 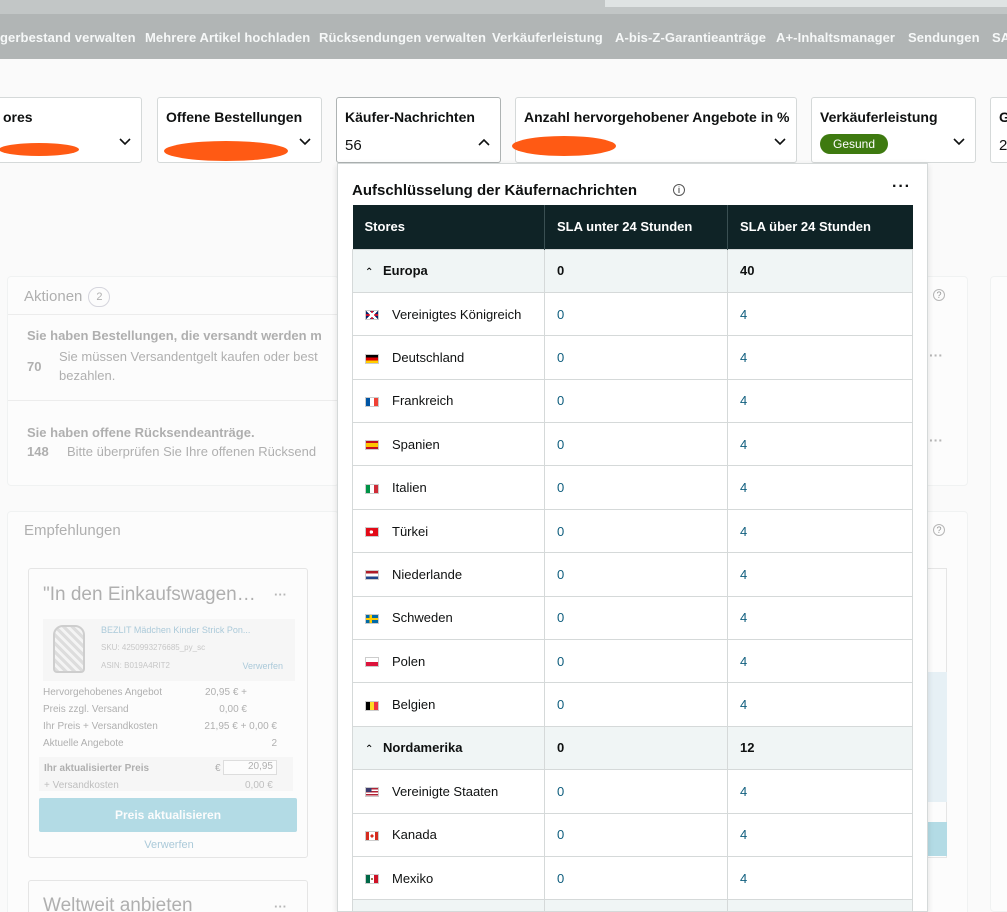 What do you see at coordinates (372, 662) in the screenshot?
I see `flag-pl-icon` at bounding box center [372, 662].